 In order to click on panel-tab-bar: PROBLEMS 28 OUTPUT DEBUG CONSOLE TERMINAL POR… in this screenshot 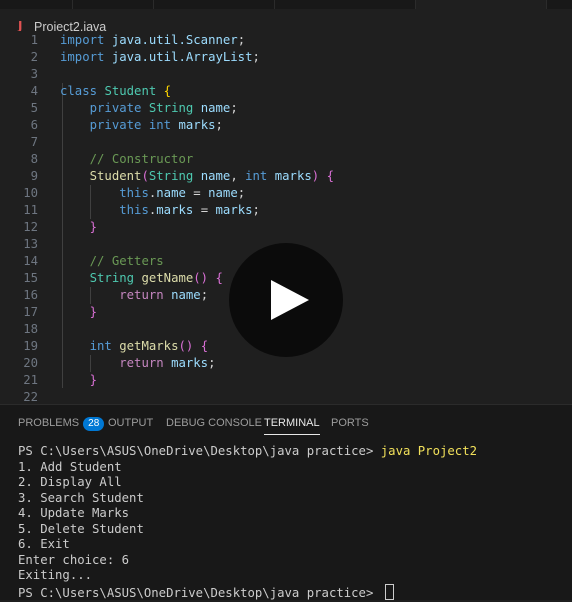, I will do `click(286, 421)`.